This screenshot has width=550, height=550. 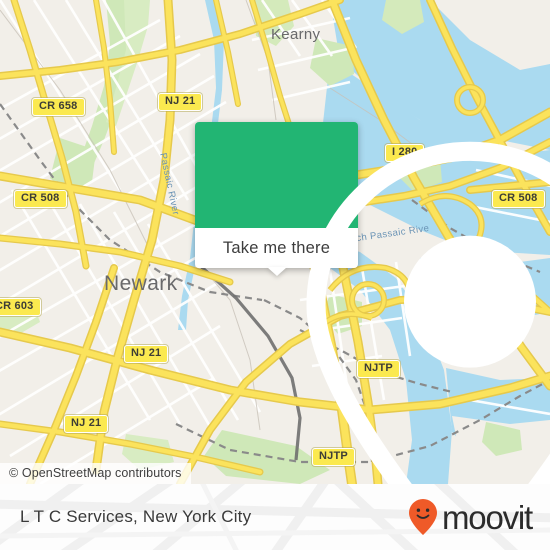 What do you see at coordinates (276, 247) in the screenshot?
I see `take-me-there-label: Take me there` at bounding box center [276, 247].